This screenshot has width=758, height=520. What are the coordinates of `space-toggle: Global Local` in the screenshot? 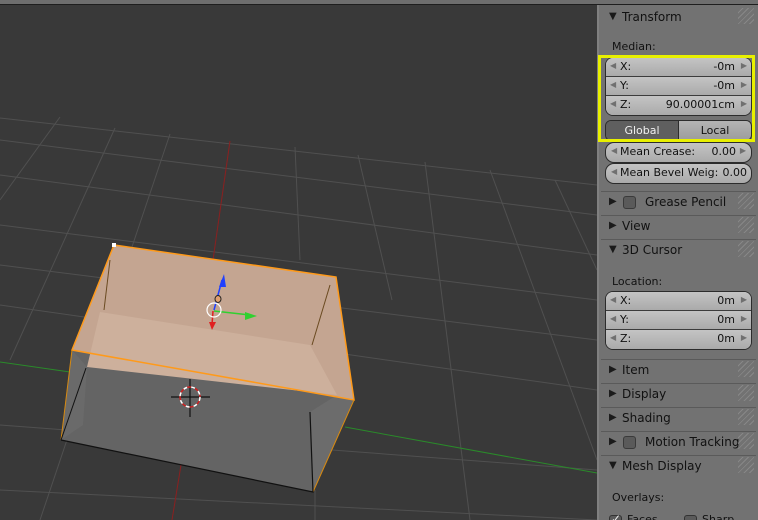 It's located at (678, 130).